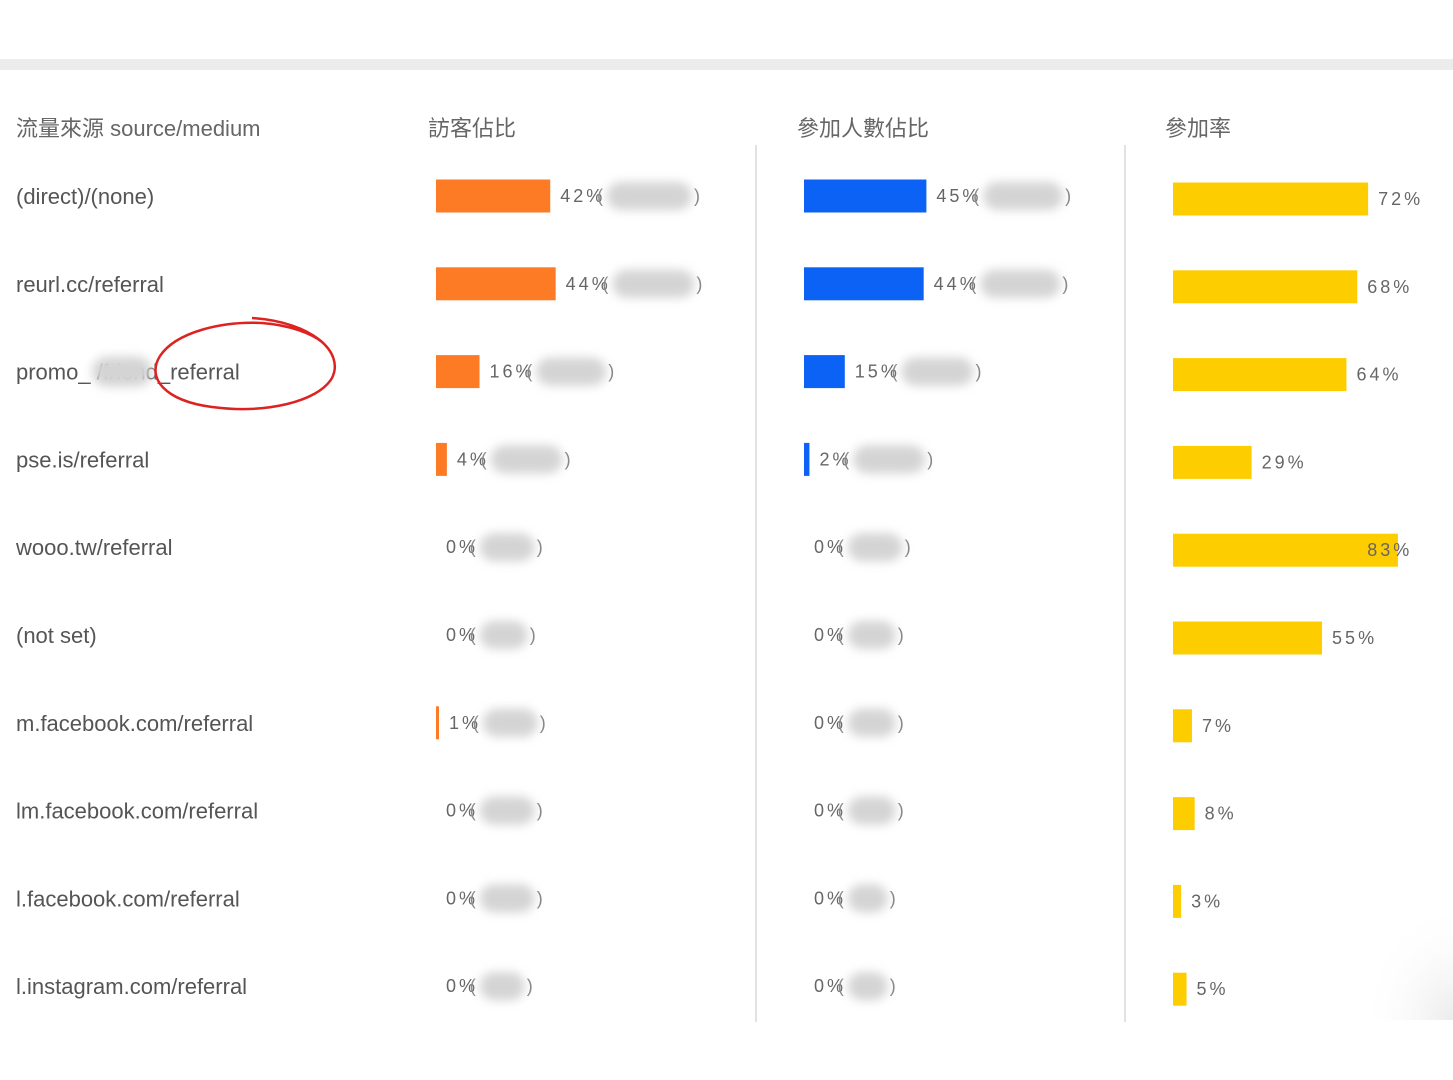 The height and width of the screenshot is (1080, 1453). What do you see at coordinates (1389, 550) in the screenshot?
I see `rate-value-label: 83%` at bounding box center [1389, 550].